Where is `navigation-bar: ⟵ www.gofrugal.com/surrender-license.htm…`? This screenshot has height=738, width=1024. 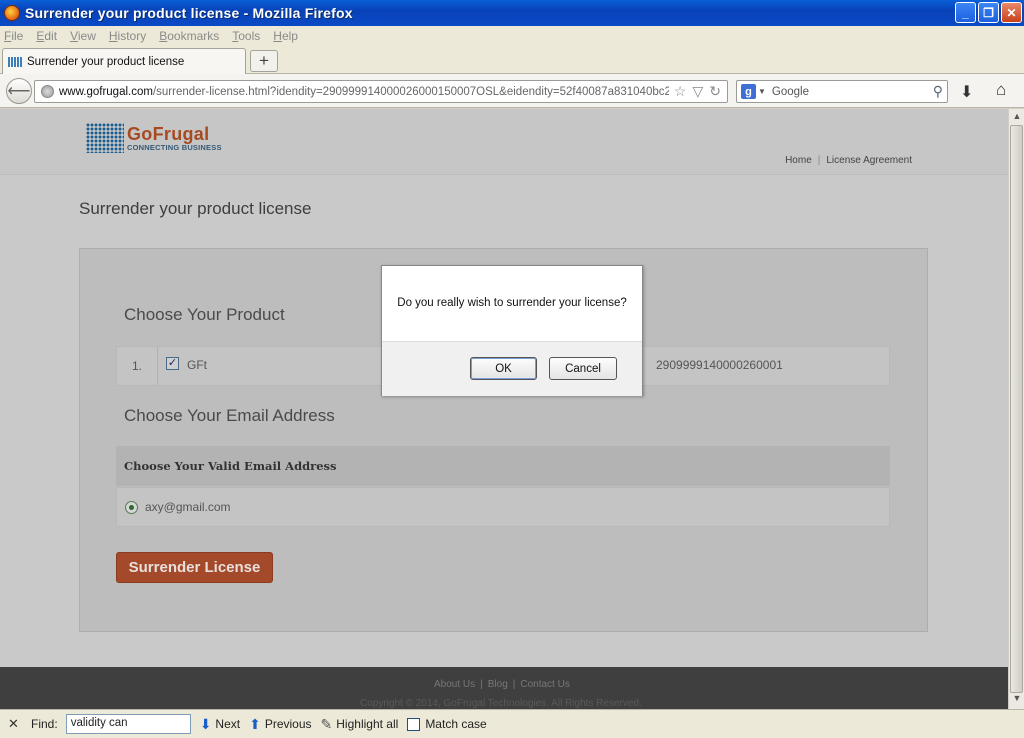
navigation-bar: ⟵ www.gofrugal.com/surrender-license.htm… is located at coordinates (512, 91).